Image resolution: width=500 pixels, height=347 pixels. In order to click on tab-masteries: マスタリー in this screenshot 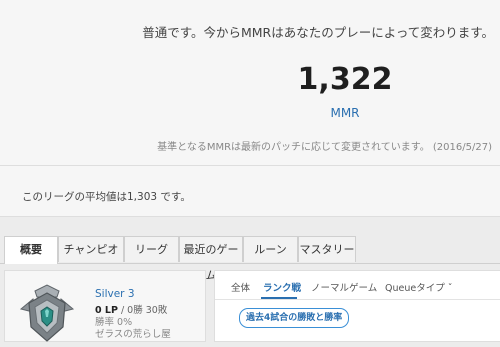, I will do `click(327, 249)`.